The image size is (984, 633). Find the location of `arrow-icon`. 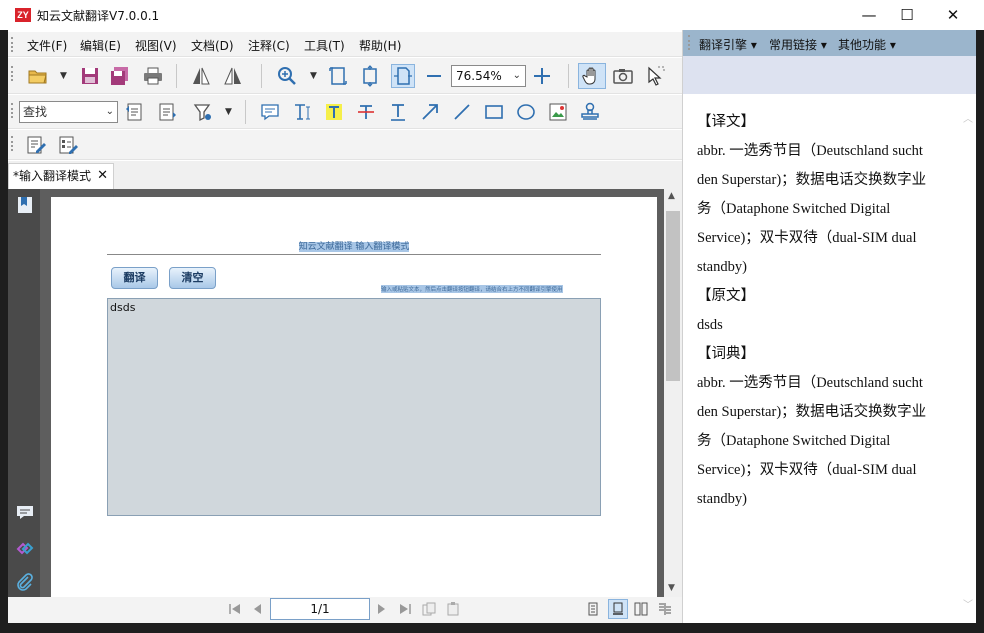

arrow-icon is located at coordinates (430, 112).